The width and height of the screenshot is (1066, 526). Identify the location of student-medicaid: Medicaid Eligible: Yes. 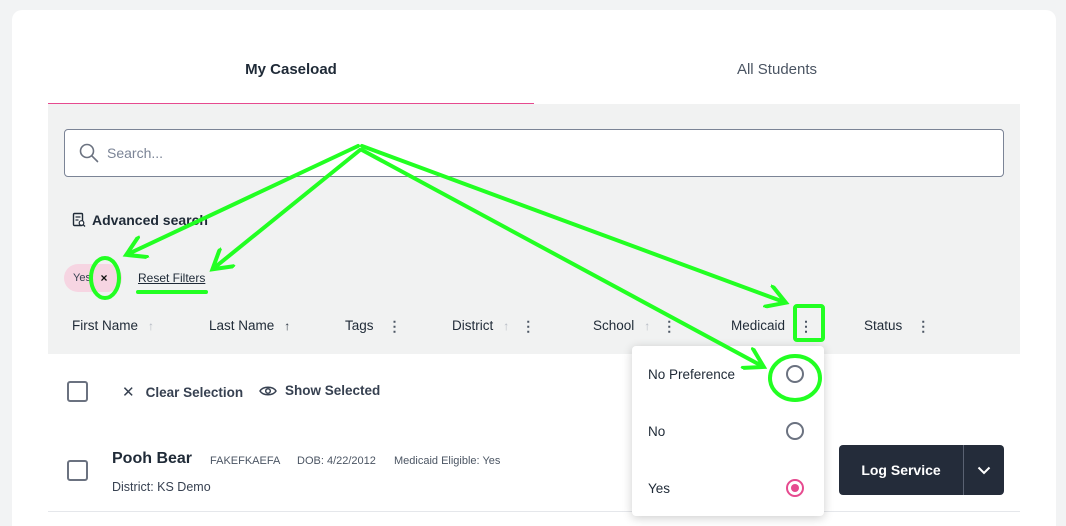
(447, 461).